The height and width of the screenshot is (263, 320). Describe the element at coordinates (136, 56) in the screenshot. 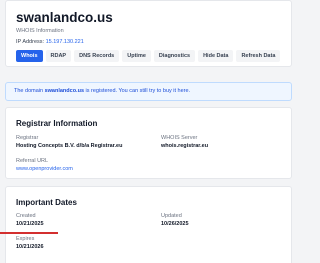

I see `tab-uptime: Uptime` at that location.